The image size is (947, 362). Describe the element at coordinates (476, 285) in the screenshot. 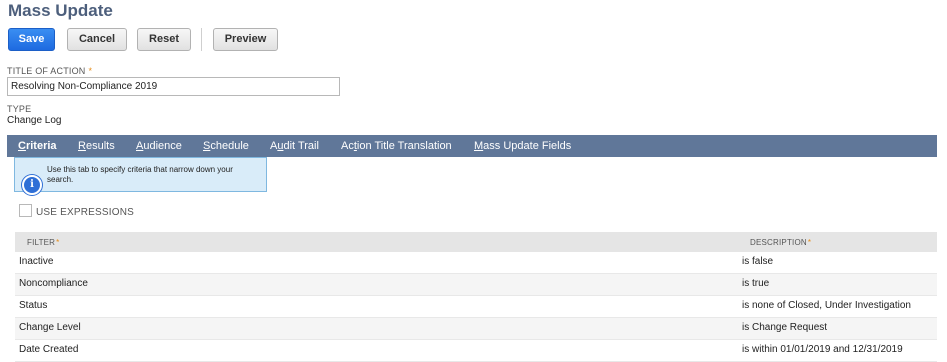

I see `table-row: Noncompliance is true` at that location.